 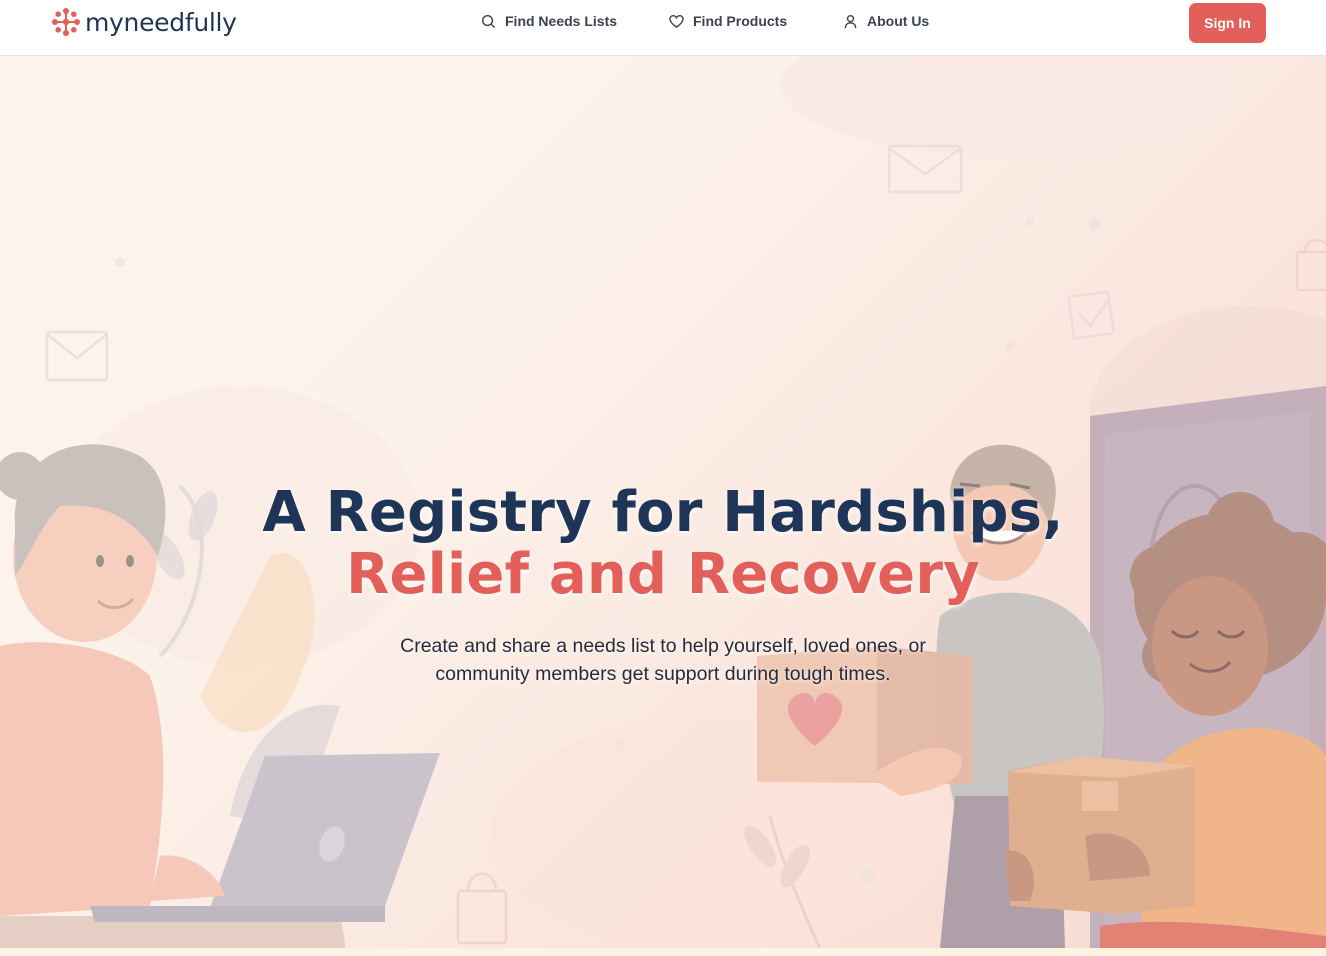 What do you see at coordinates (488, 21) in the screenshot?
I see `search-icon` at bounding box center [488, 21].